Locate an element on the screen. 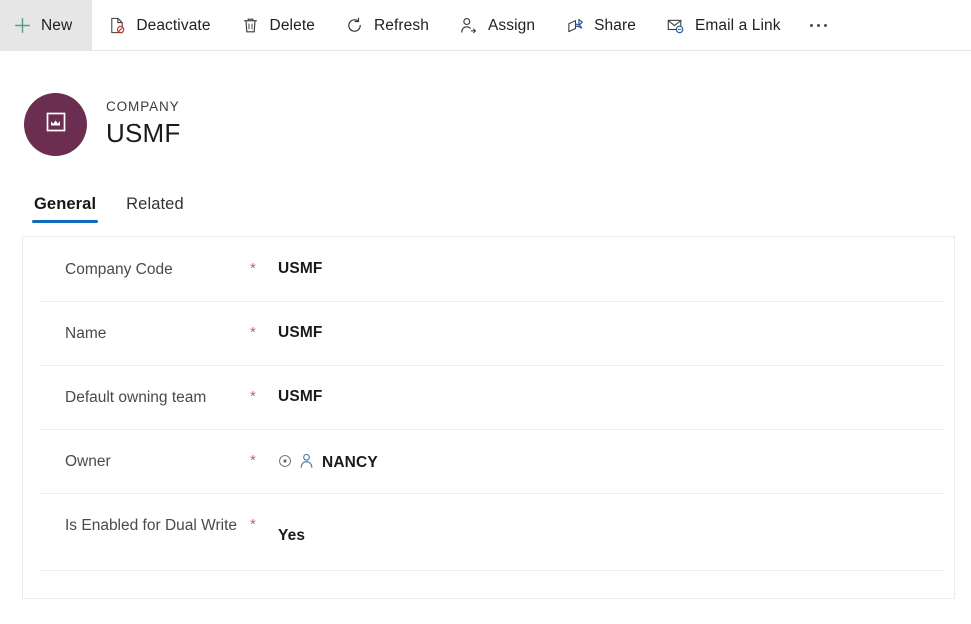 Image resolution: width=971 pixels, height=624 pixels. share-icon is located at coordinates (575, 26).